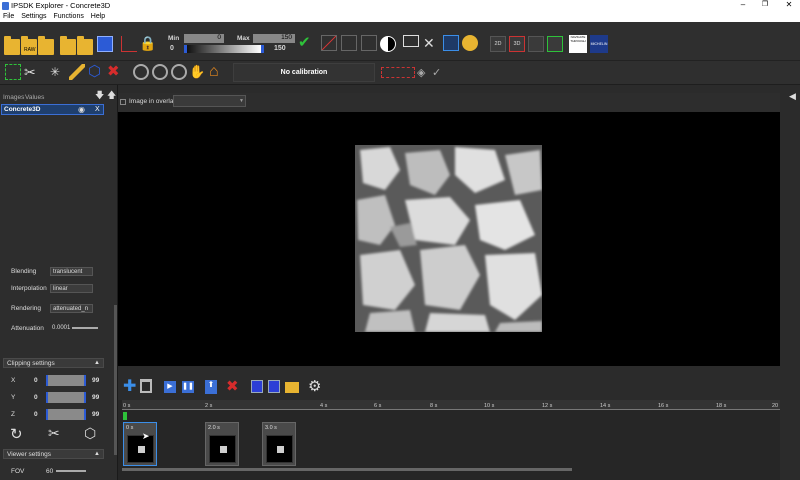 Image resolution: width=800 pixels, height=480 pixels. Describe the element at coordinates (209, 406) in the screenshot. I see `tick-2: 2 s` at that location.